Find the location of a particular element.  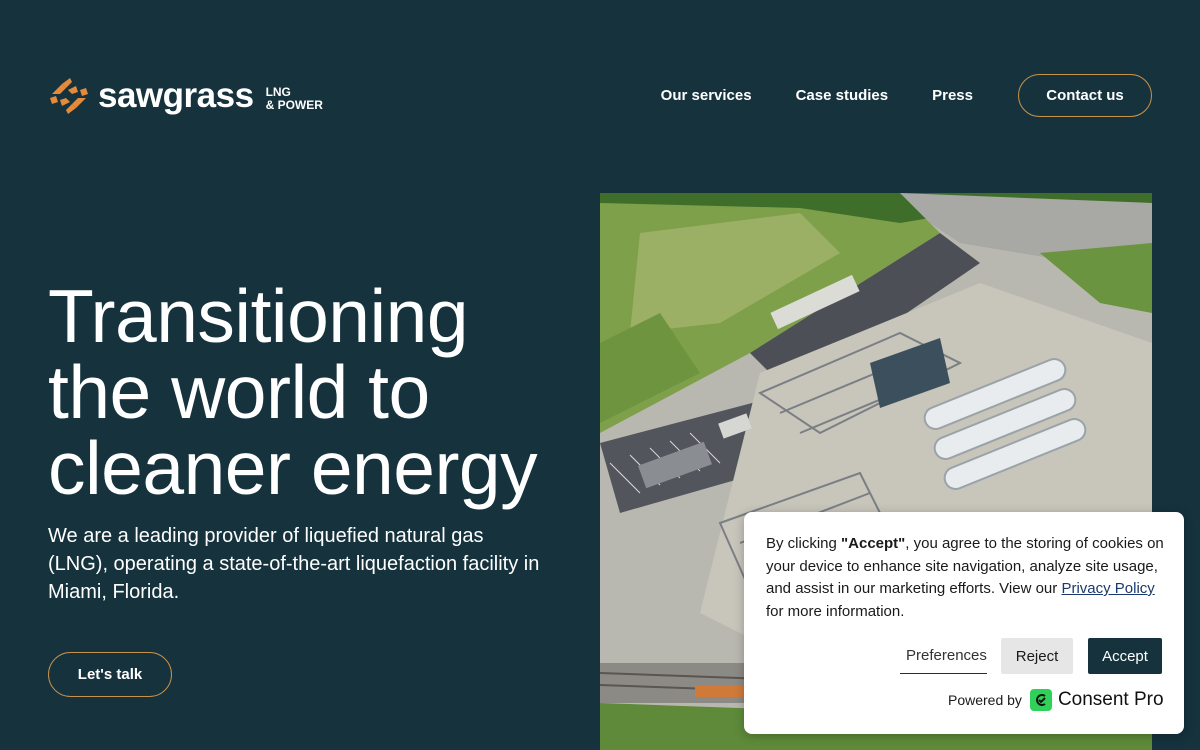

nav-our-services: Our services is located at coordinates (706, 95).